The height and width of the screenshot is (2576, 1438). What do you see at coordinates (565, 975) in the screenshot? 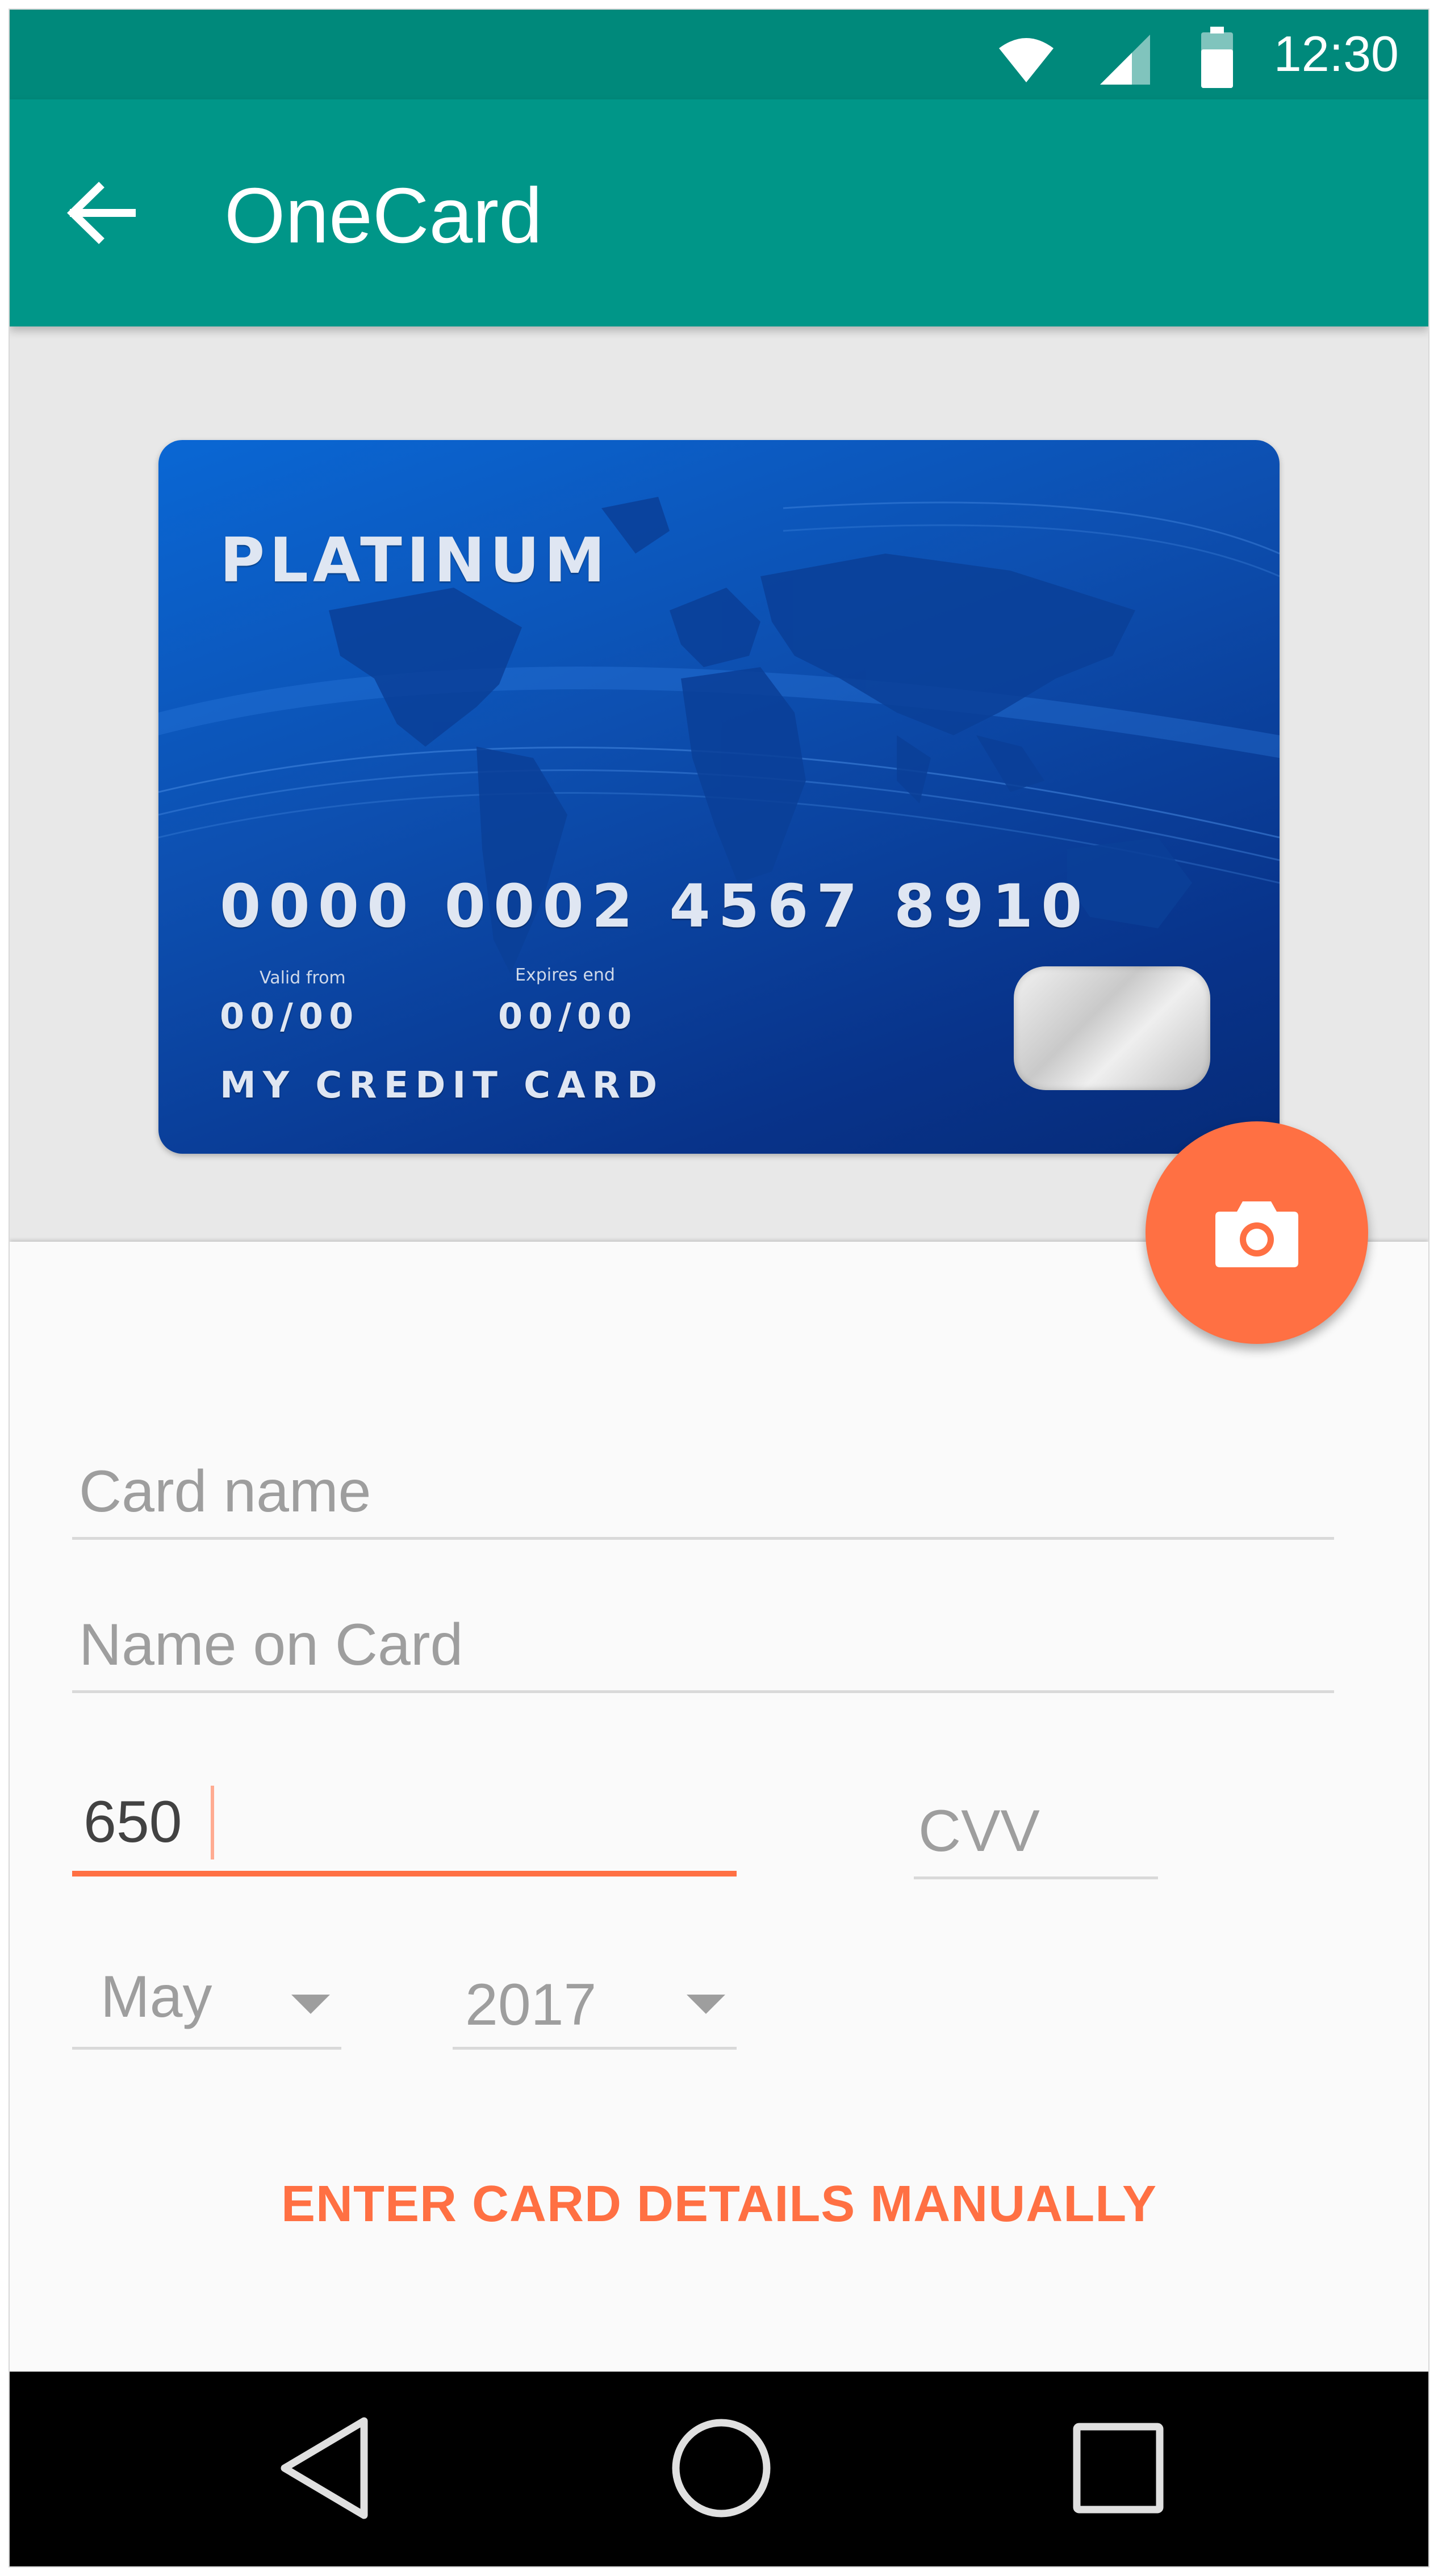
I see `expires-label: Expires end` at bounding box center [565, 975].